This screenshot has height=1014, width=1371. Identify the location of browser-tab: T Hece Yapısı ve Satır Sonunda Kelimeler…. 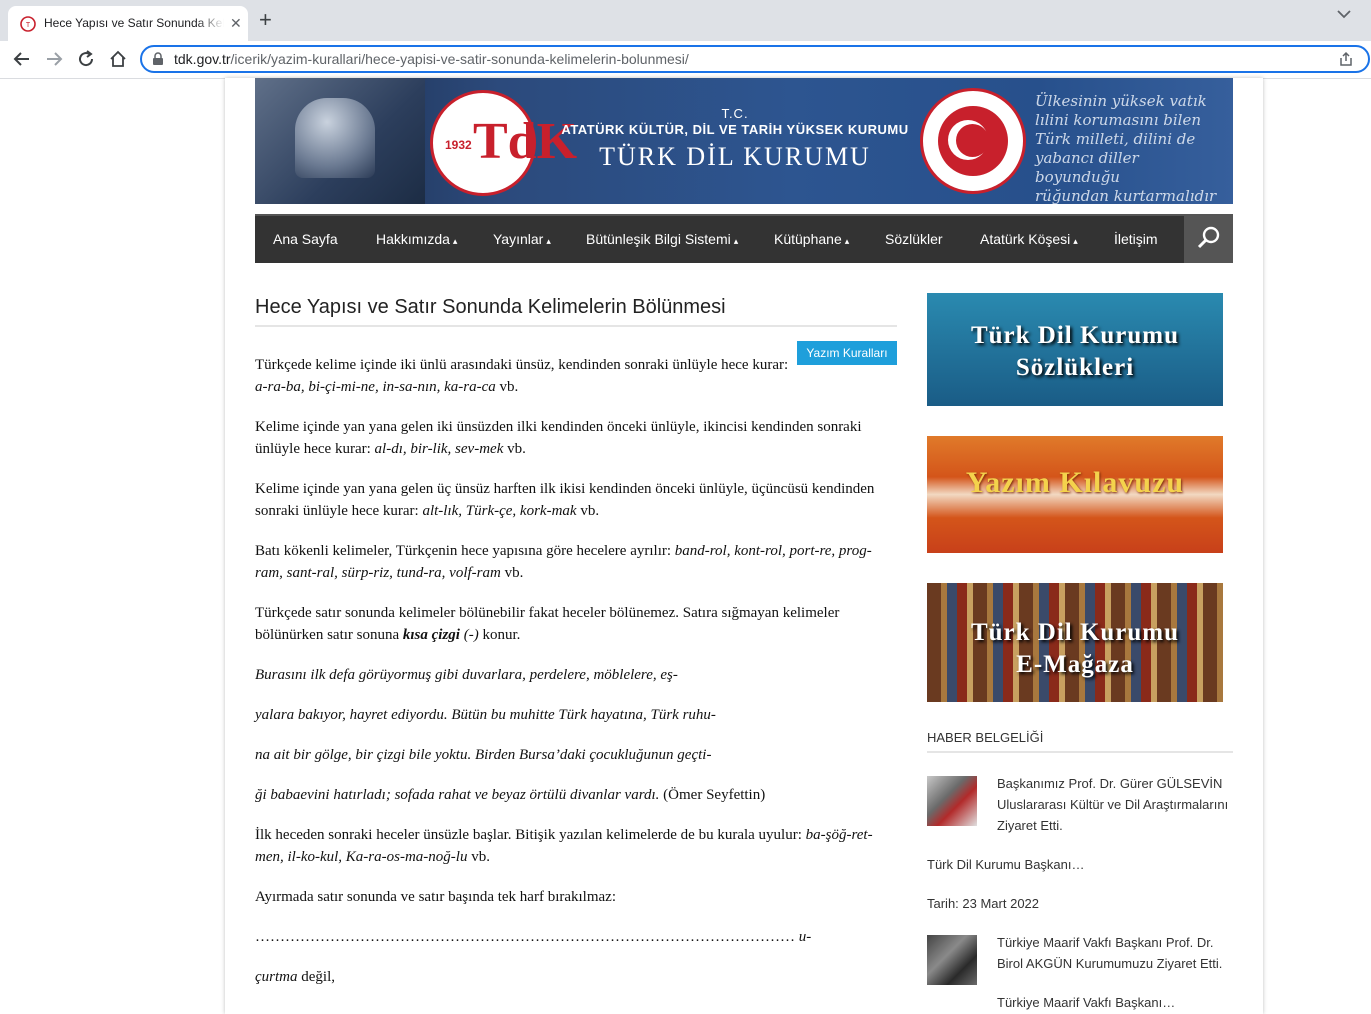
(128, 23).